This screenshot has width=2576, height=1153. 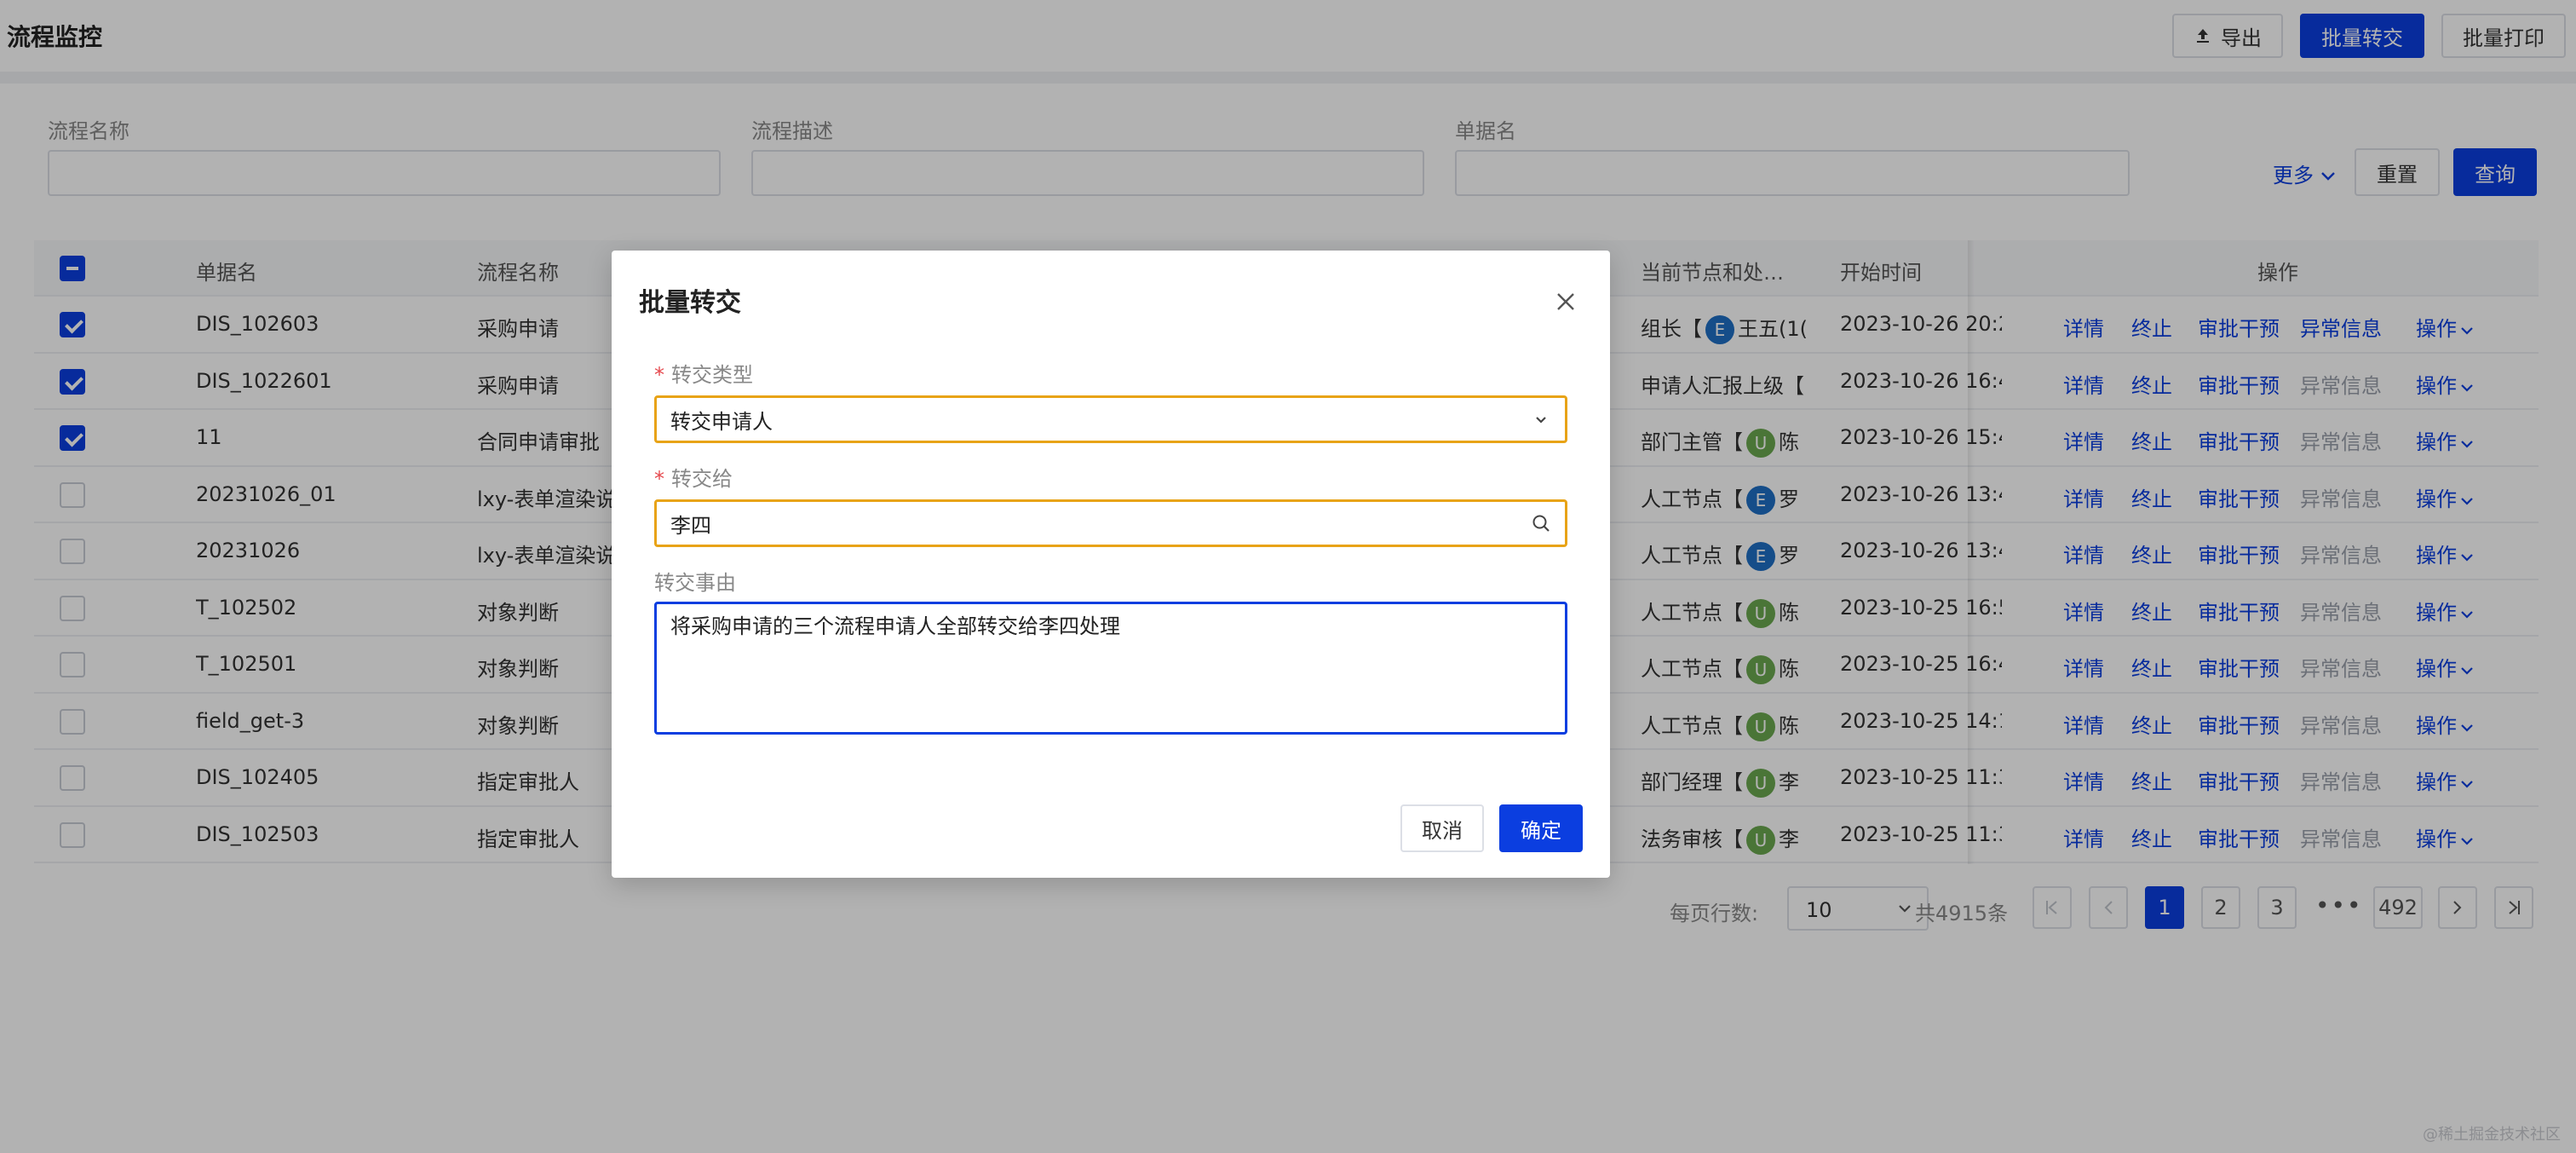 I want to click on transfer-to-value: 李四, so click(x=691, y=526).